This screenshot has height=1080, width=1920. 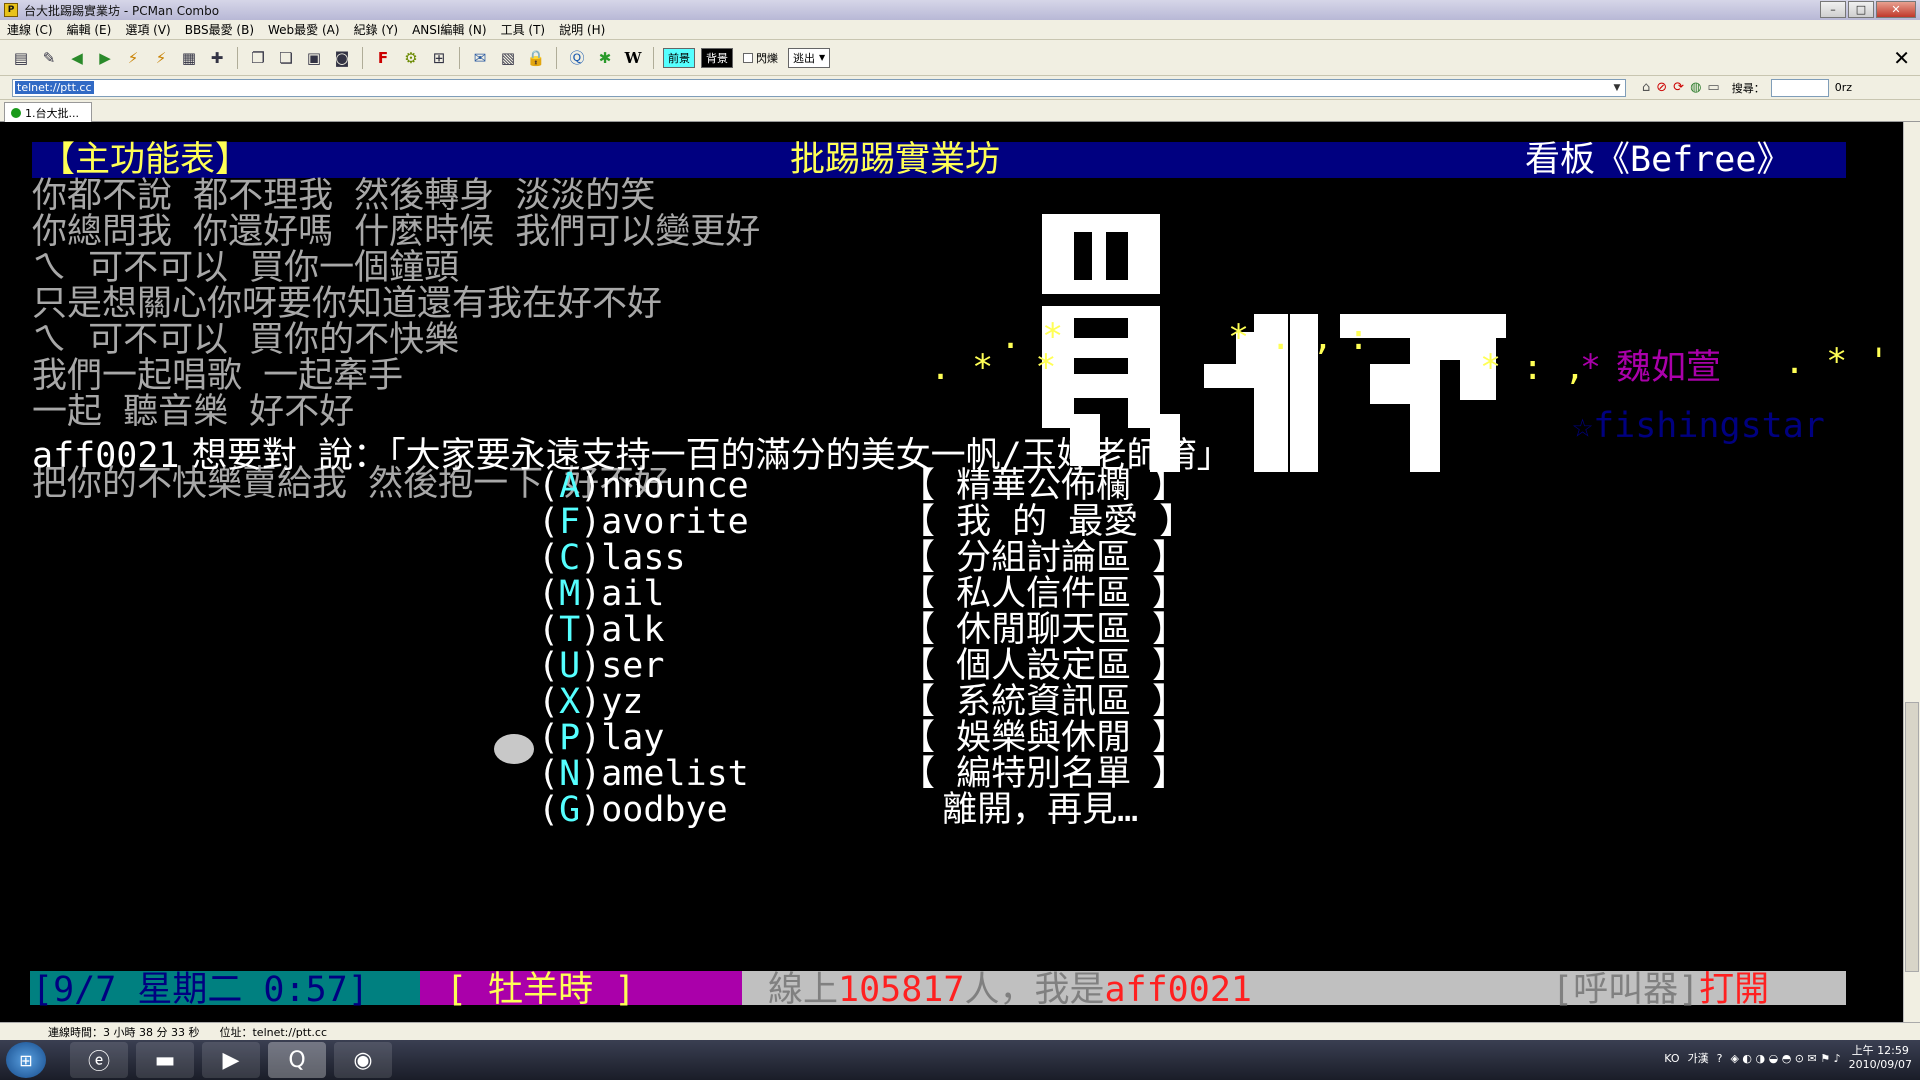 I want to click on sparkle-mid2: :, so click(x=1359, y=338).